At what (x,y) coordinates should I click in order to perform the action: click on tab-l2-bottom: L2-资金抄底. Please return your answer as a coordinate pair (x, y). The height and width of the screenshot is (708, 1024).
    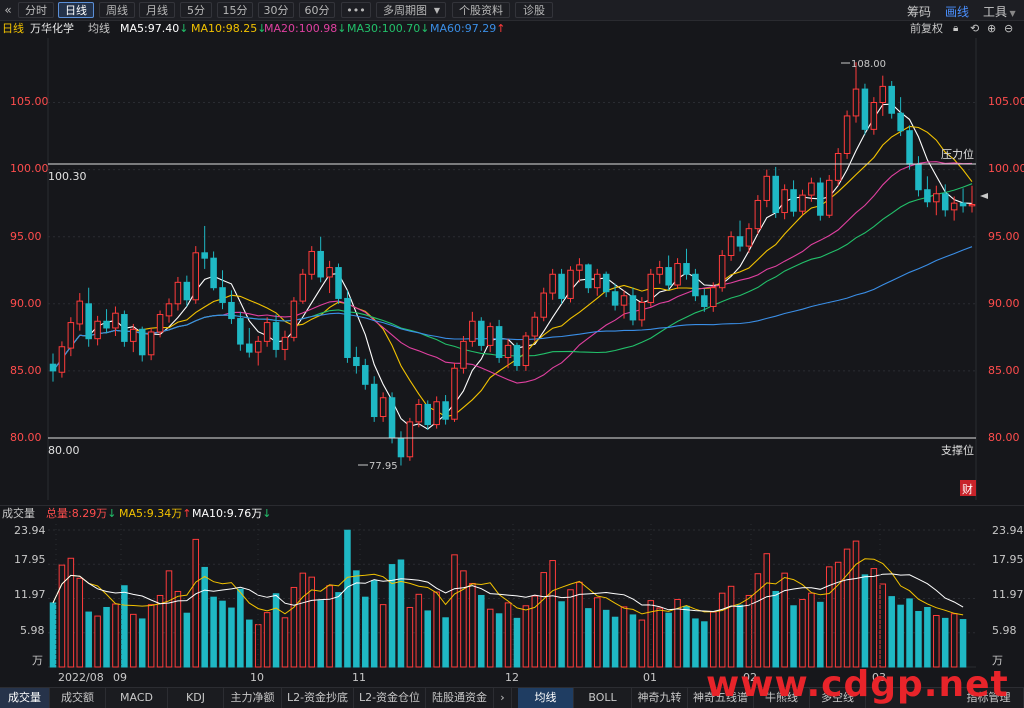
    Looking at the image, I should click on (318, 698).